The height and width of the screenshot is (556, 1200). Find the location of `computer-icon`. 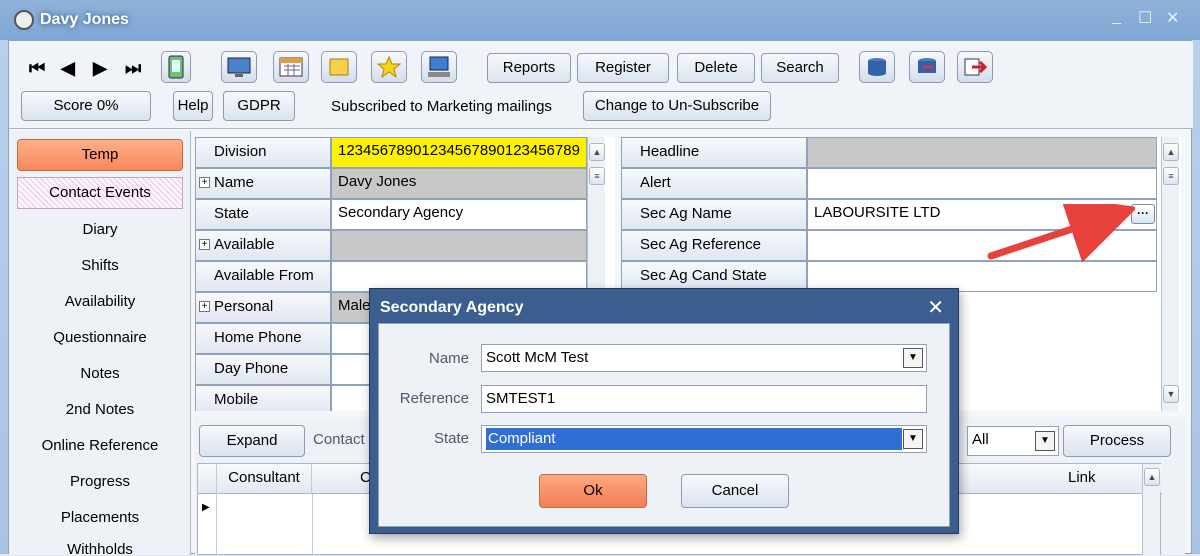

computer-icon is located at coordinates (439, 67).